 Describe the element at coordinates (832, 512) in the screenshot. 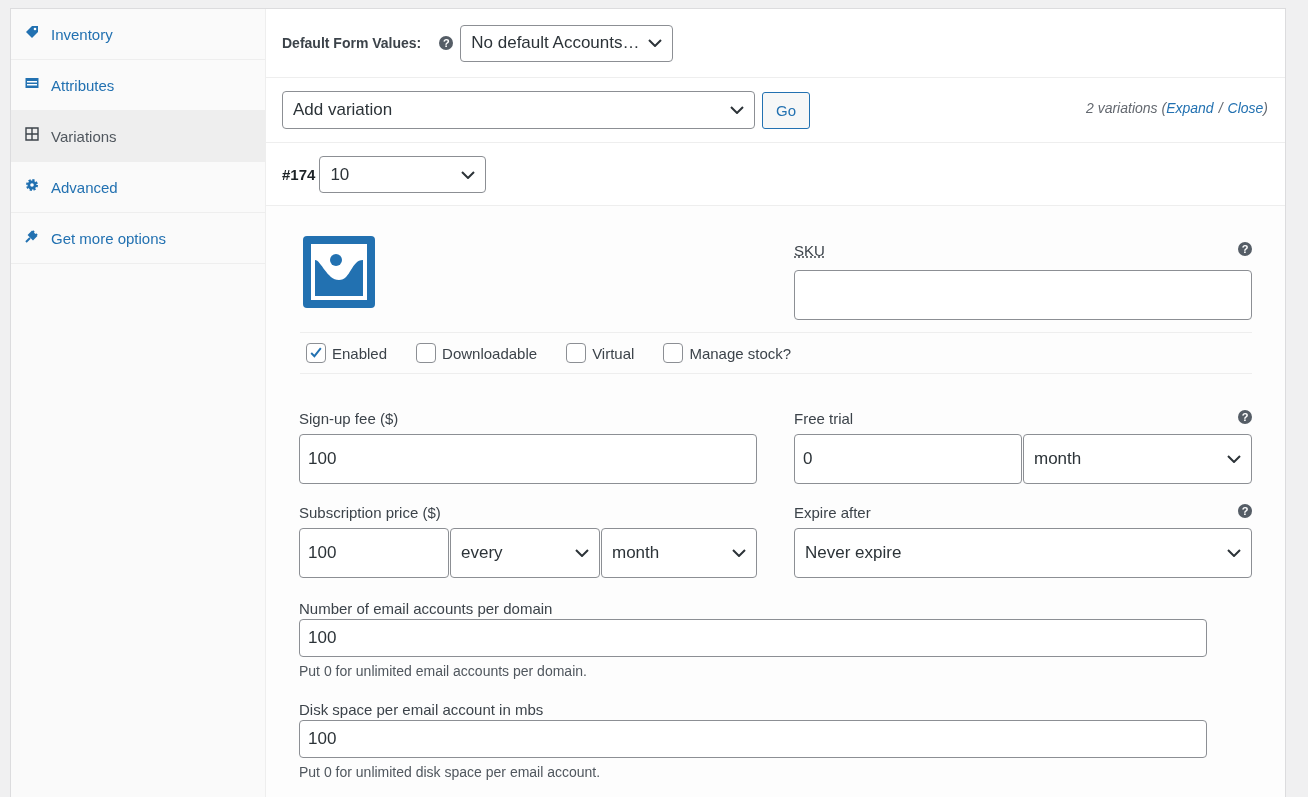

I see `field-label: Expire after` at that location.